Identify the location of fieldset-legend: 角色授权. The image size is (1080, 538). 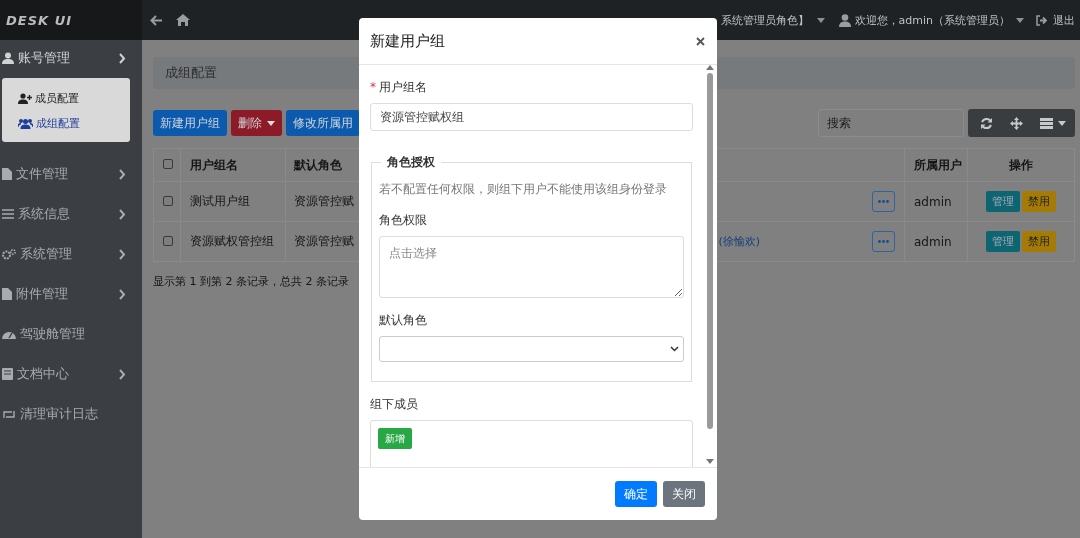
(411, 162).